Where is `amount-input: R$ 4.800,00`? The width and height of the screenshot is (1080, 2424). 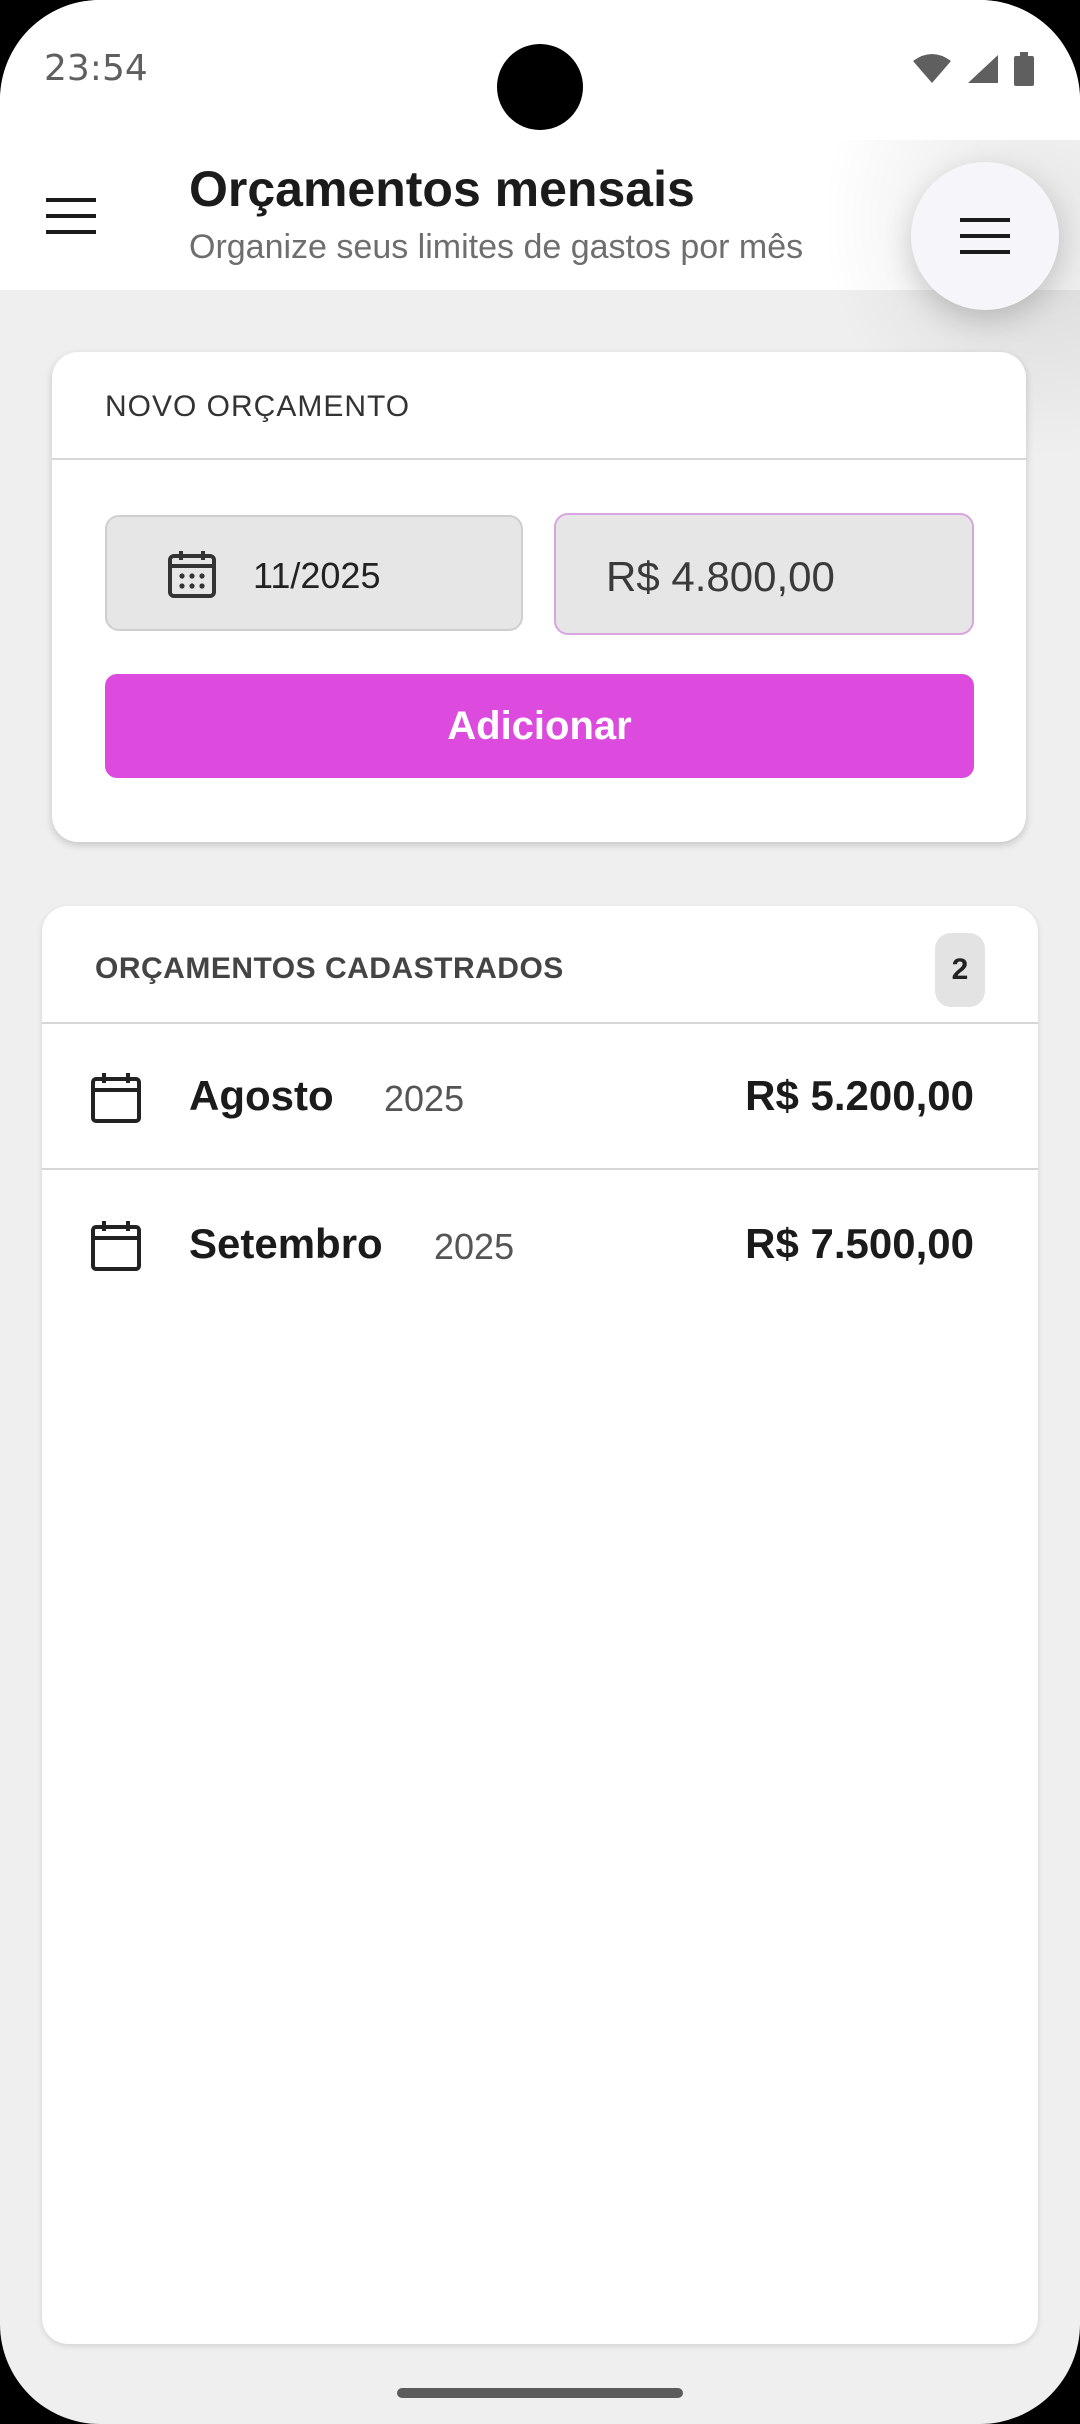
amount-input: R$ 4.800,00 is located at coordinates (764, 574).